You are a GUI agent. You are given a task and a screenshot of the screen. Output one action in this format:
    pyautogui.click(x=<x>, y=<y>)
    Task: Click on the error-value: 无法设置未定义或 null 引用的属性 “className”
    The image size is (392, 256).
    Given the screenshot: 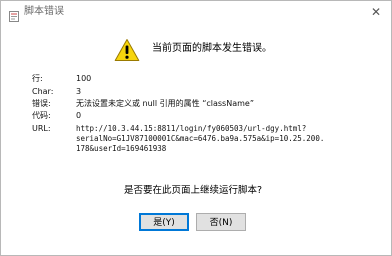 What is the action you would take?
    pyautogui.click(x=165, y=103)
    